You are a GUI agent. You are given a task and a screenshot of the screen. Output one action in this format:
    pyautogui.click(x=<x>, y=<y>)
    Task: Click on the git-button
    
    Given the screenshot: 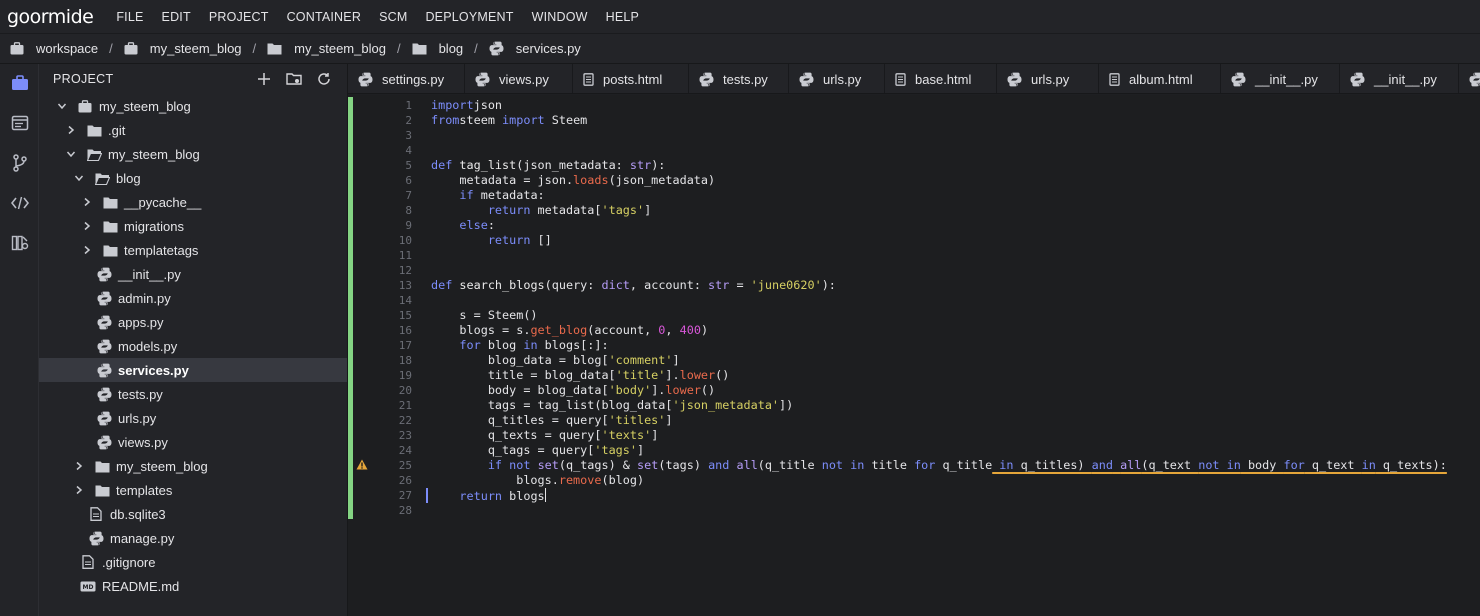 What is the action you would take?
    pyautogui.click(x=19, y=164)
    